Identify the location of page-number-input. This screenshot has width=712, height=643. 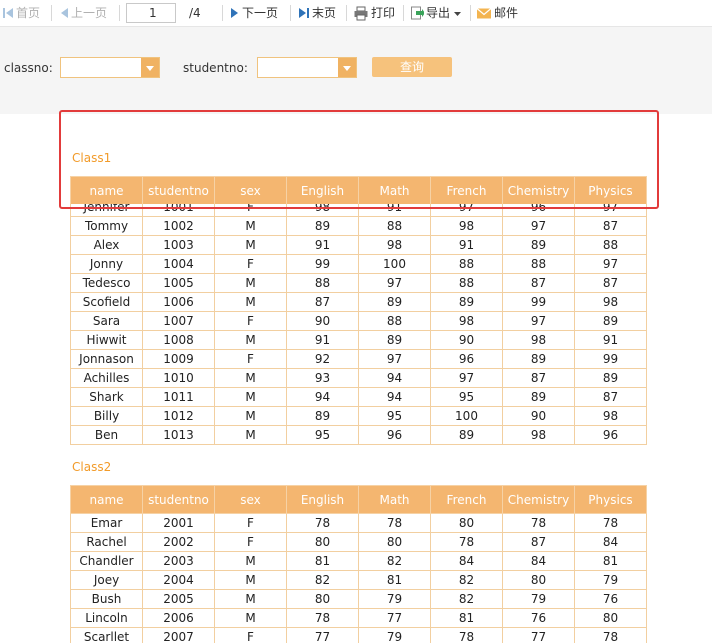
(151, 13).